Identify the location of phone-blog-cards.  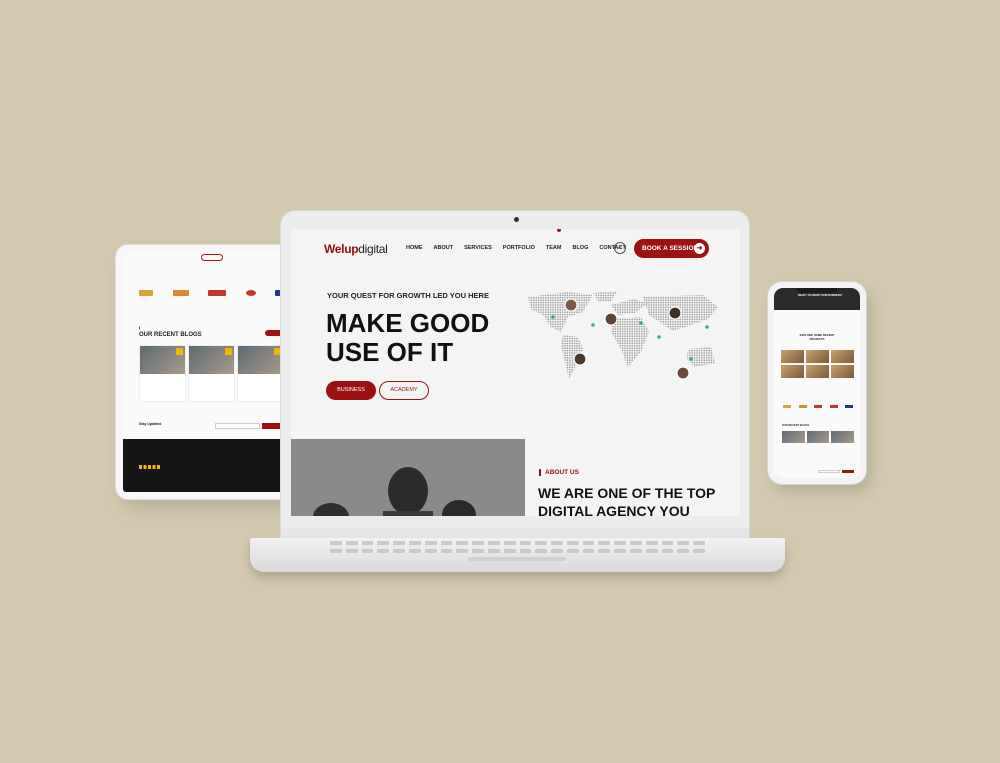
(818, 437).